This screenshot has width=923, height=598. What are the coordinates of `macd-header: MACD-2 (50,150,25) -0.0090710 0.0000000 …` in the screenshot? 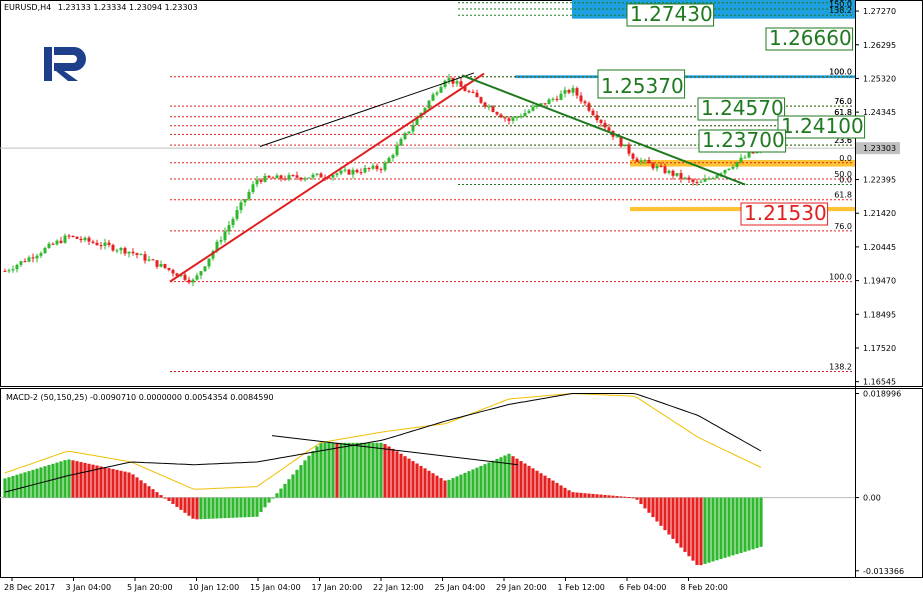 It's located at (140, 397).